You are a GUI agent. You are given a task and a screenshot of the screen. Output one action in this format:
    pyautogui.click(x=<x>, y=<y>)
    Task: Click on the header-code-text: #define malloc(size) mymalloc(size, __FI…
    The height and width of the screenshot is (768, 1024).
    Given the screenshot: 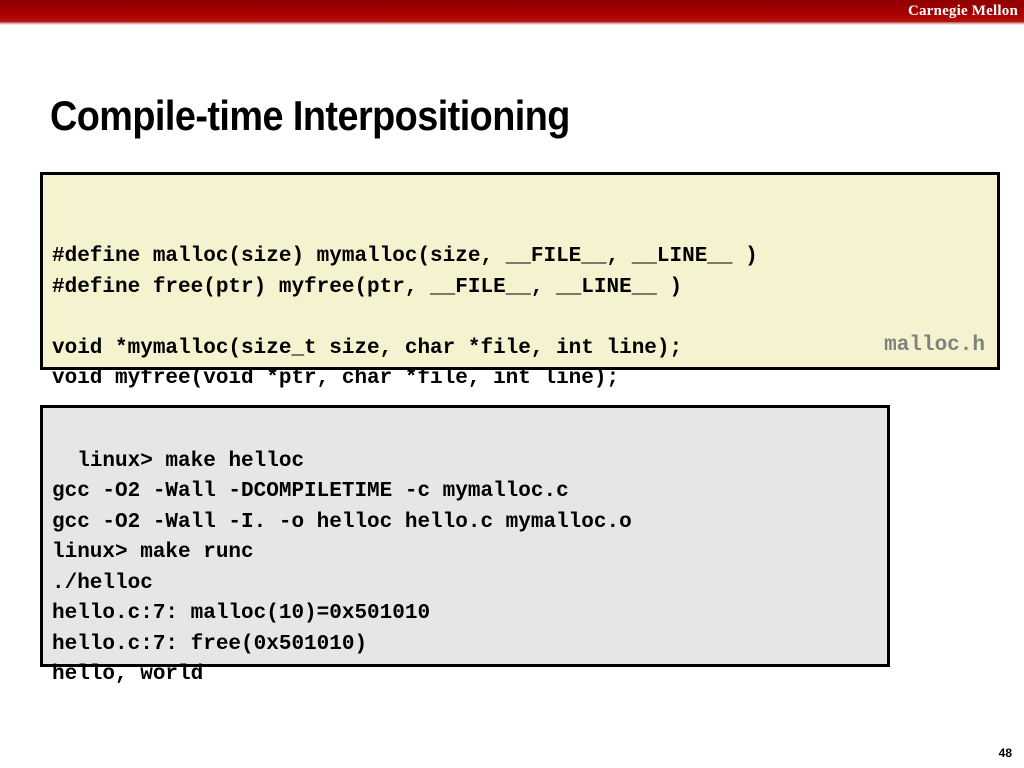 What is the action you would take?
    pyautogui.click(x=405, y=317)
    